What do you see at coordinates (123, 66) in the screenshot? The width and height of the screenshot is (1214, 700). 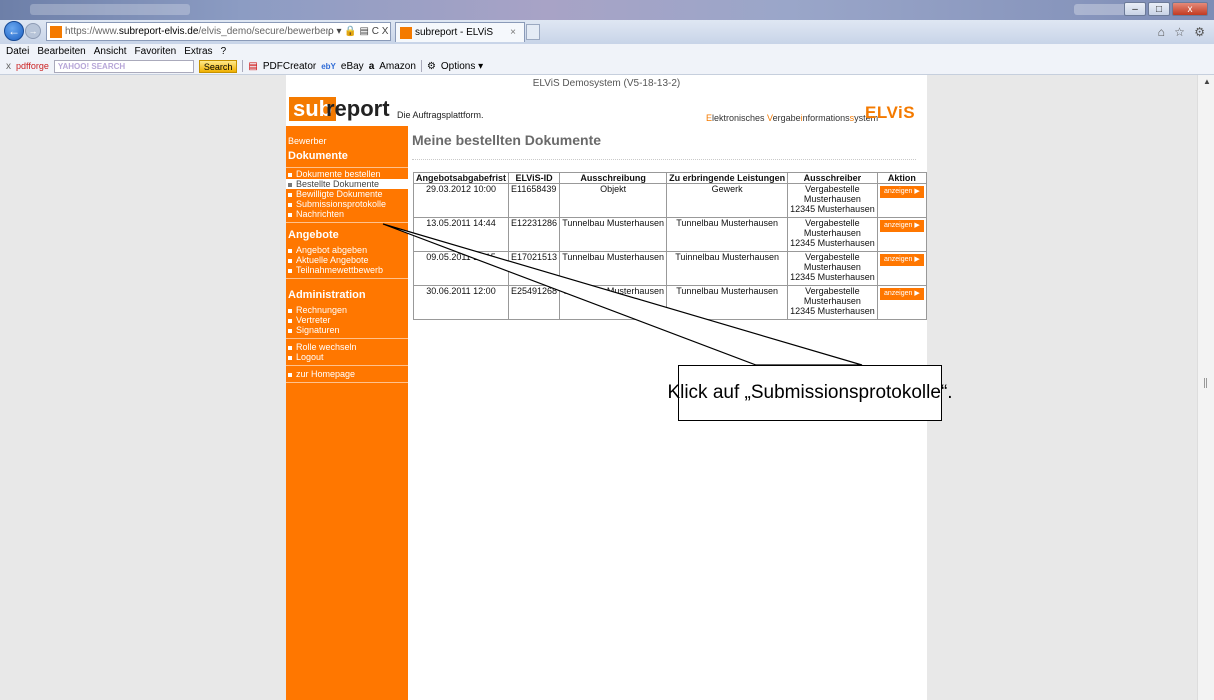 I see `yahoo-search-input: YAHOO! SEARCH` at bounding box center [123, 66].